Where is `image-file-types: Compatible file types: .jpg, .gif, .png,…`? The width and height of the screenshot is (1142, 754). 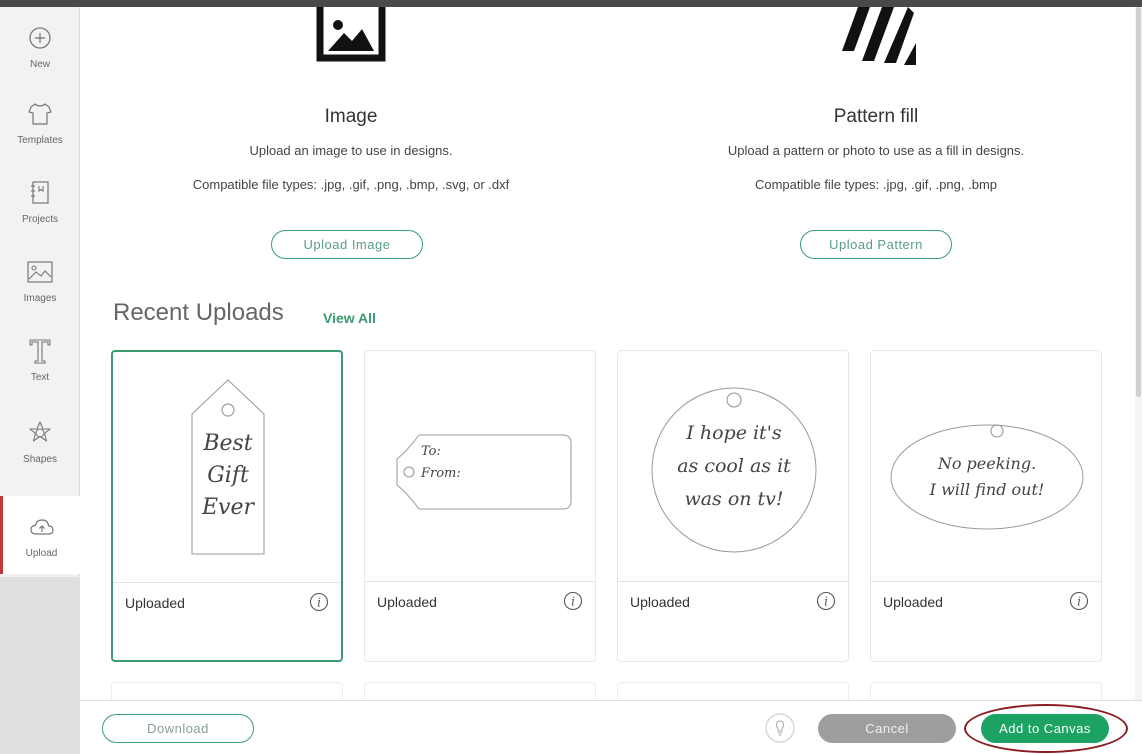 image-file-types: Compatible file types: .jpg, .gif, .png,… is located at coordinates (351, 184).